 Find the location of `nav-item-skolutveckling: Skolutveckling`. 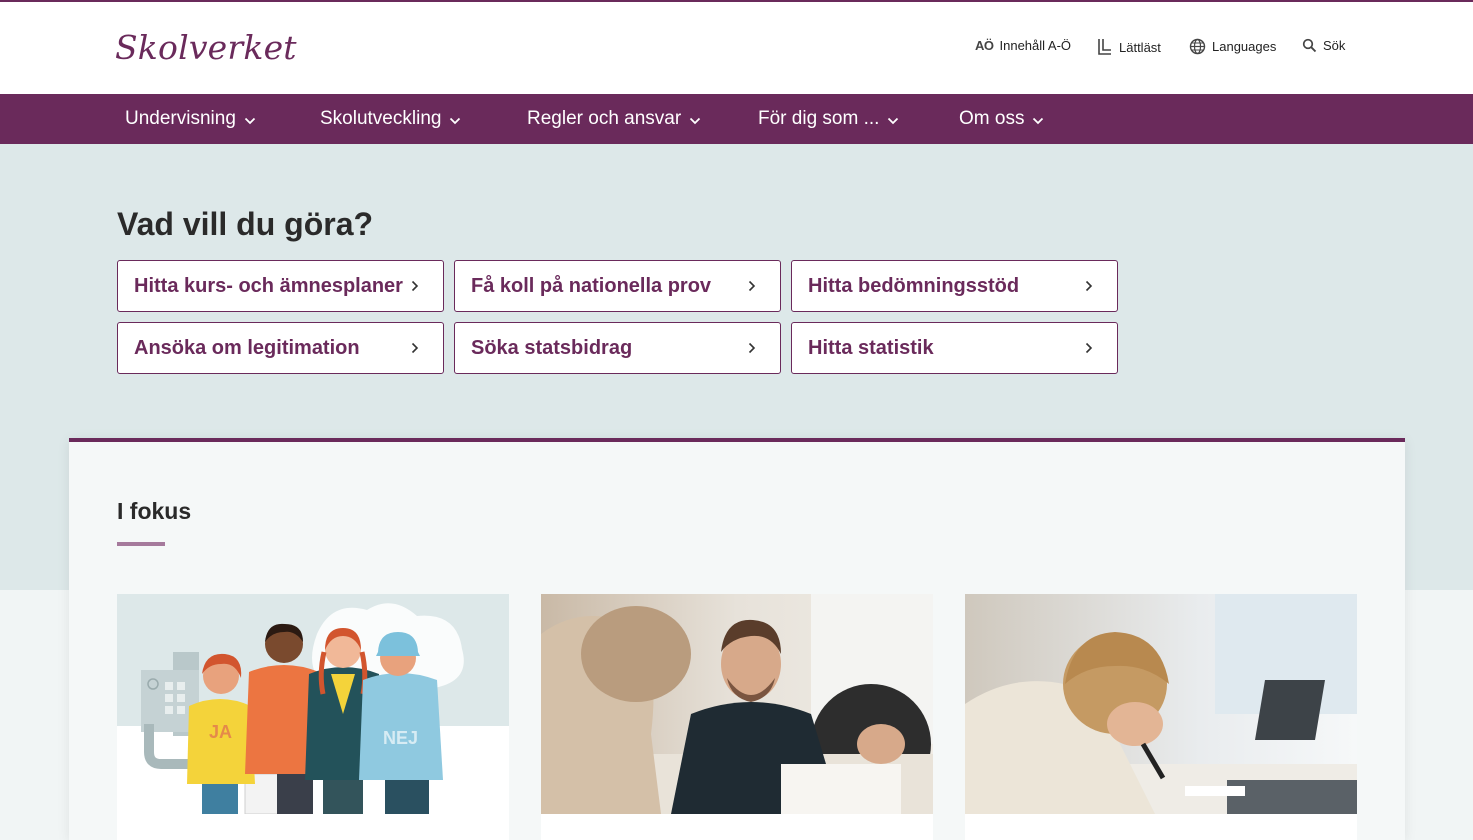

nav-item-skolutveckling: Skolutveckling is located at coordinates (390, 119).